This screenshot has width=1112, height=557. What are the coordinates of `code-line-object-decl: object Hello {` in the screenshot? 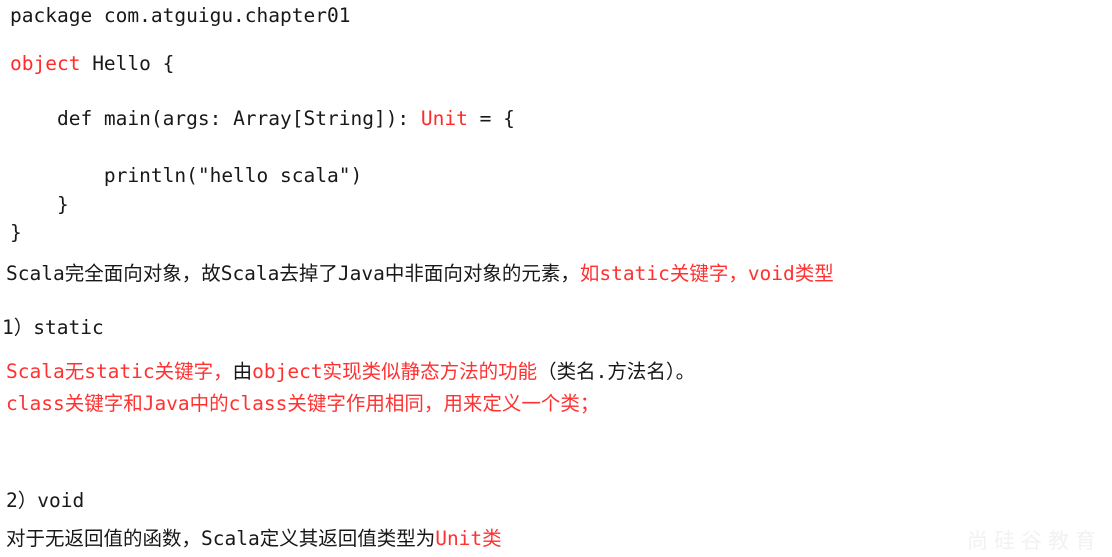 It's located at (92, 64).